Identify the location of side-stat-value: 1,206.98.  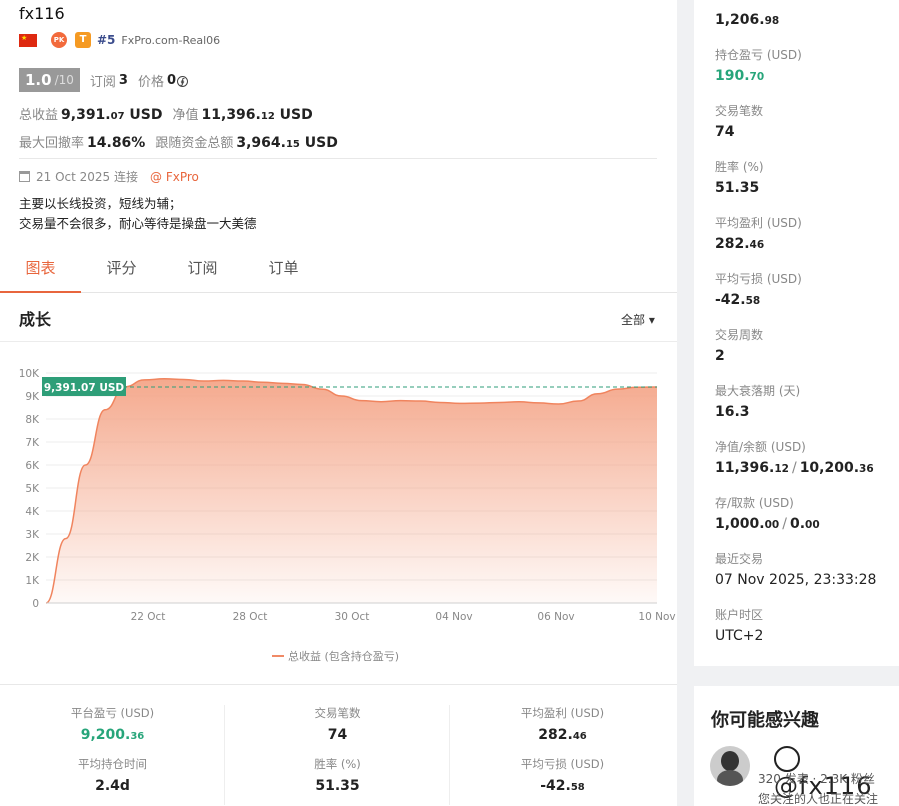
(747, 20).